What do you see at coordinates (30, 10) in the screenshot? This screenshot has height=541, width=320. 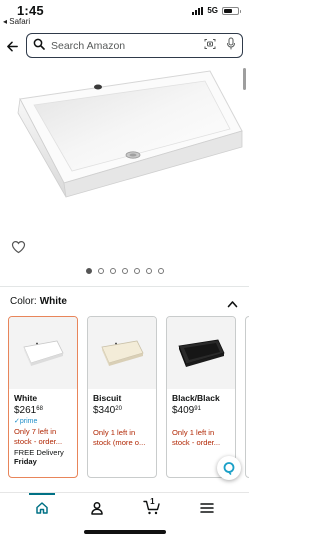 I see `status-time: 1:45` at bounding box center [30, 10].